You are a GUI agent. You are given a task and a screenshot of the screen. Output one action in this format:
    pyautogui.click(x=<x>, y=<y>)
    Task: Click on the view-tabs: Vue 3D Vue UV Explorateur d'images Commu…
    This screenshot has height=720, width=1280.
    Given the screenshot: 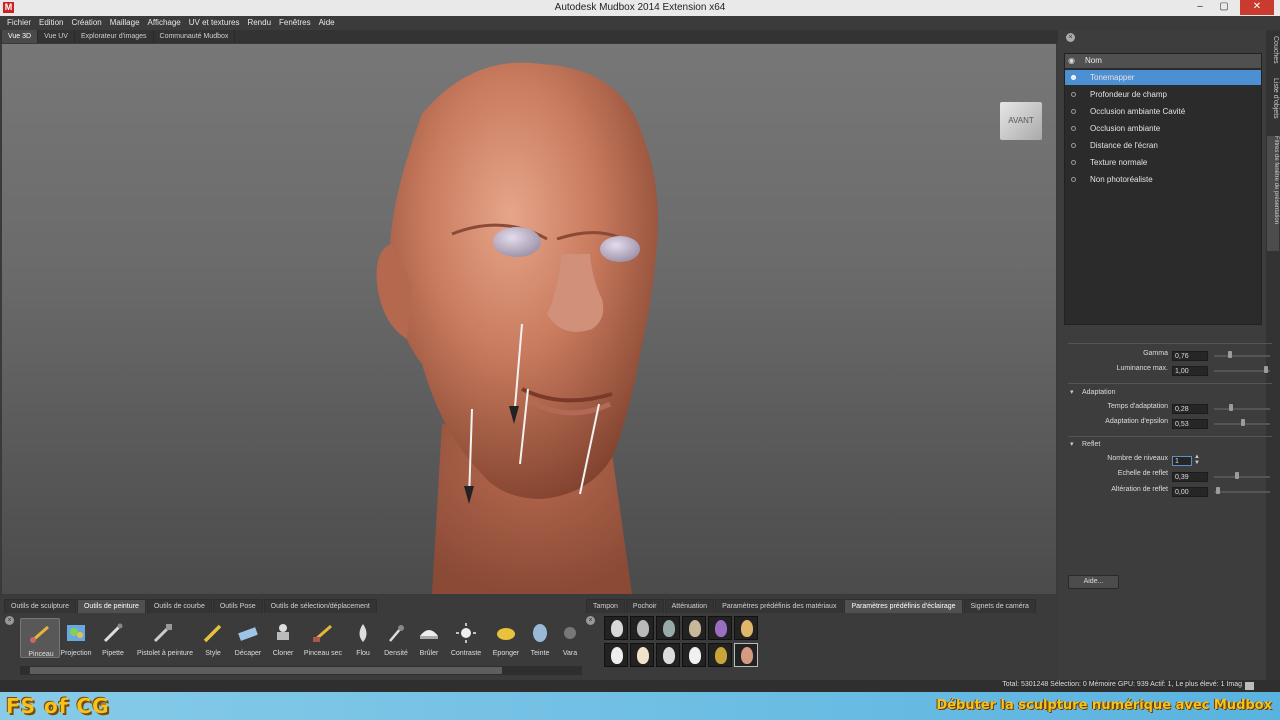 What is the action you would take?
    pyautogui.click(x=529, y=36)
    